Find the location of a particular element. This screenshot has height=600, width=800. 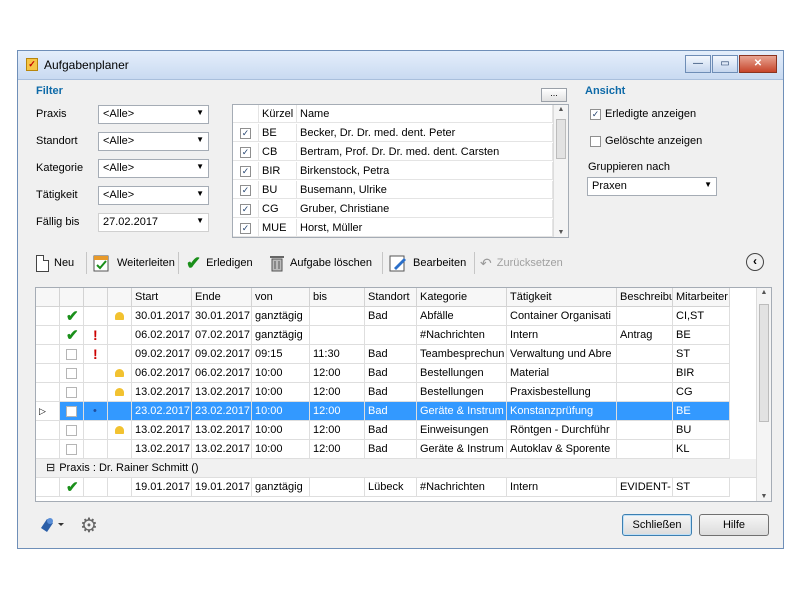

personnel-row: ✓ CG Gruber, Christiane is located at coordinates (393, 209).